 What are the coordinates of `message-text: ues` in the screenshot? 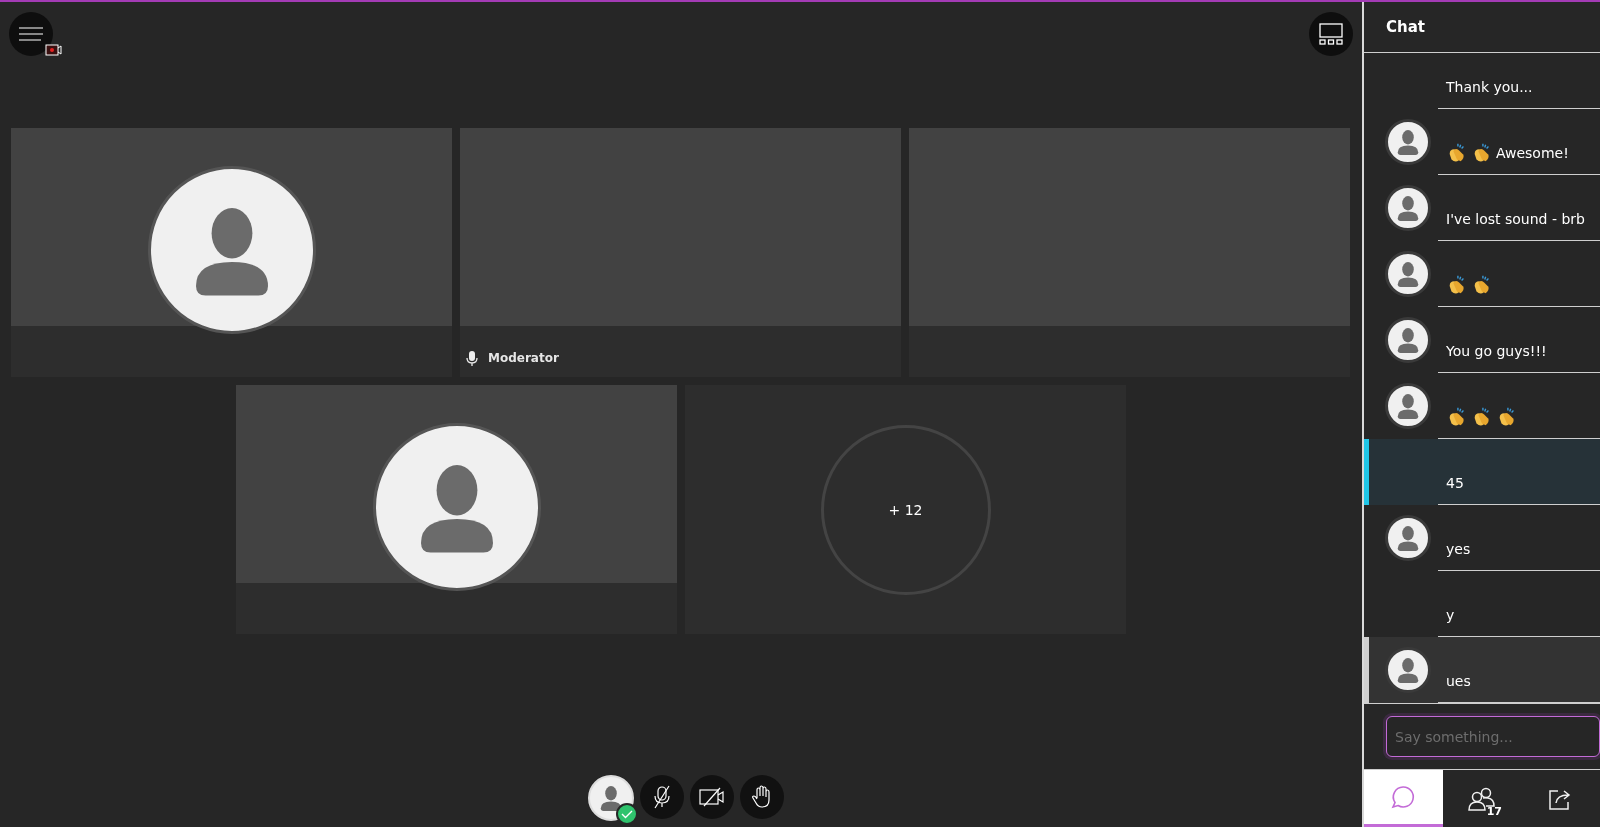 It's located at (1458, 681).